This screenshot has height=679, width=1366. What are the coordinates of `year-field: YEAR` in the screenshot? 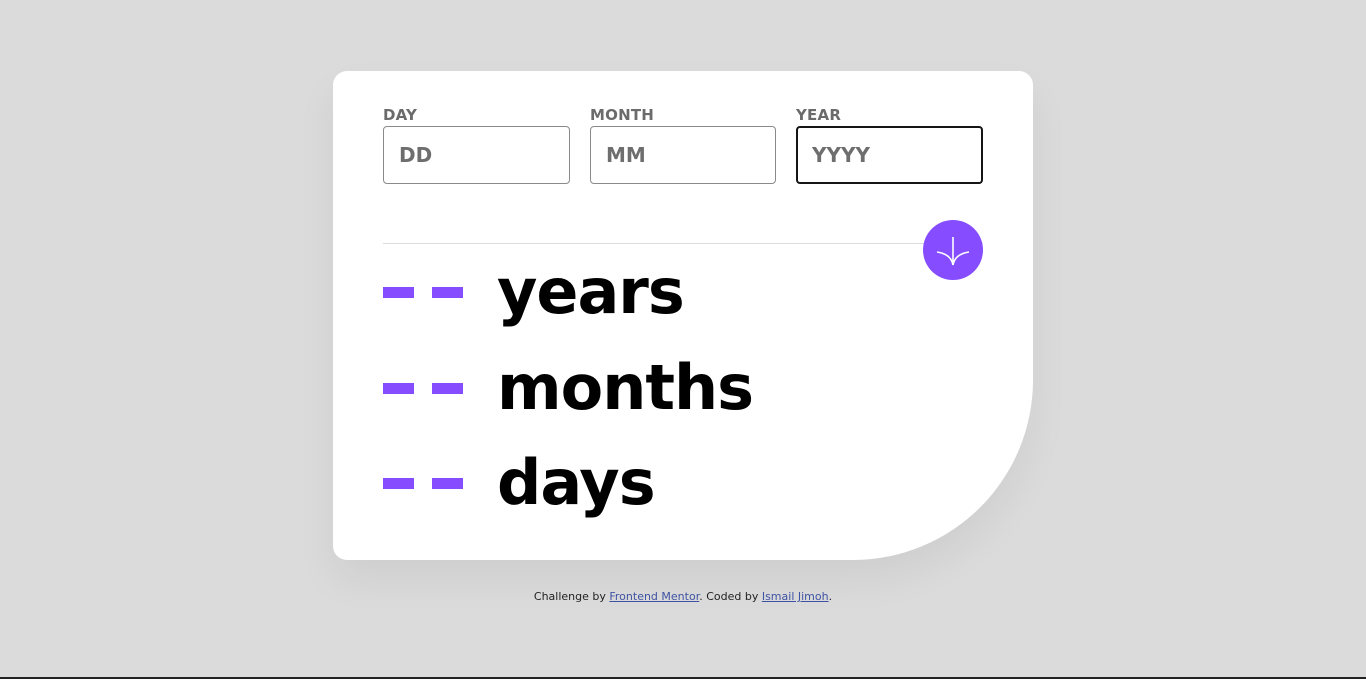 It's located at (889, 144).